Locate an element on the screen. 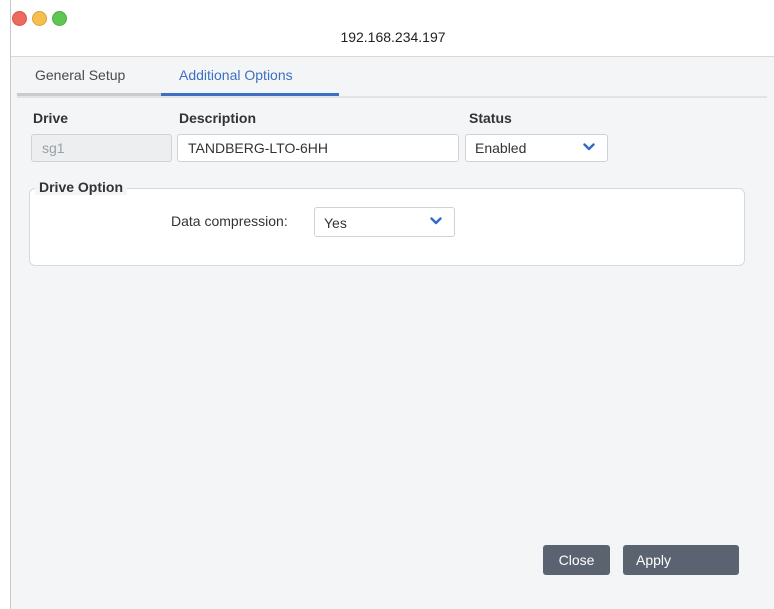  title-bar: 192.168.234.197 is located at coordinates (392, 28).